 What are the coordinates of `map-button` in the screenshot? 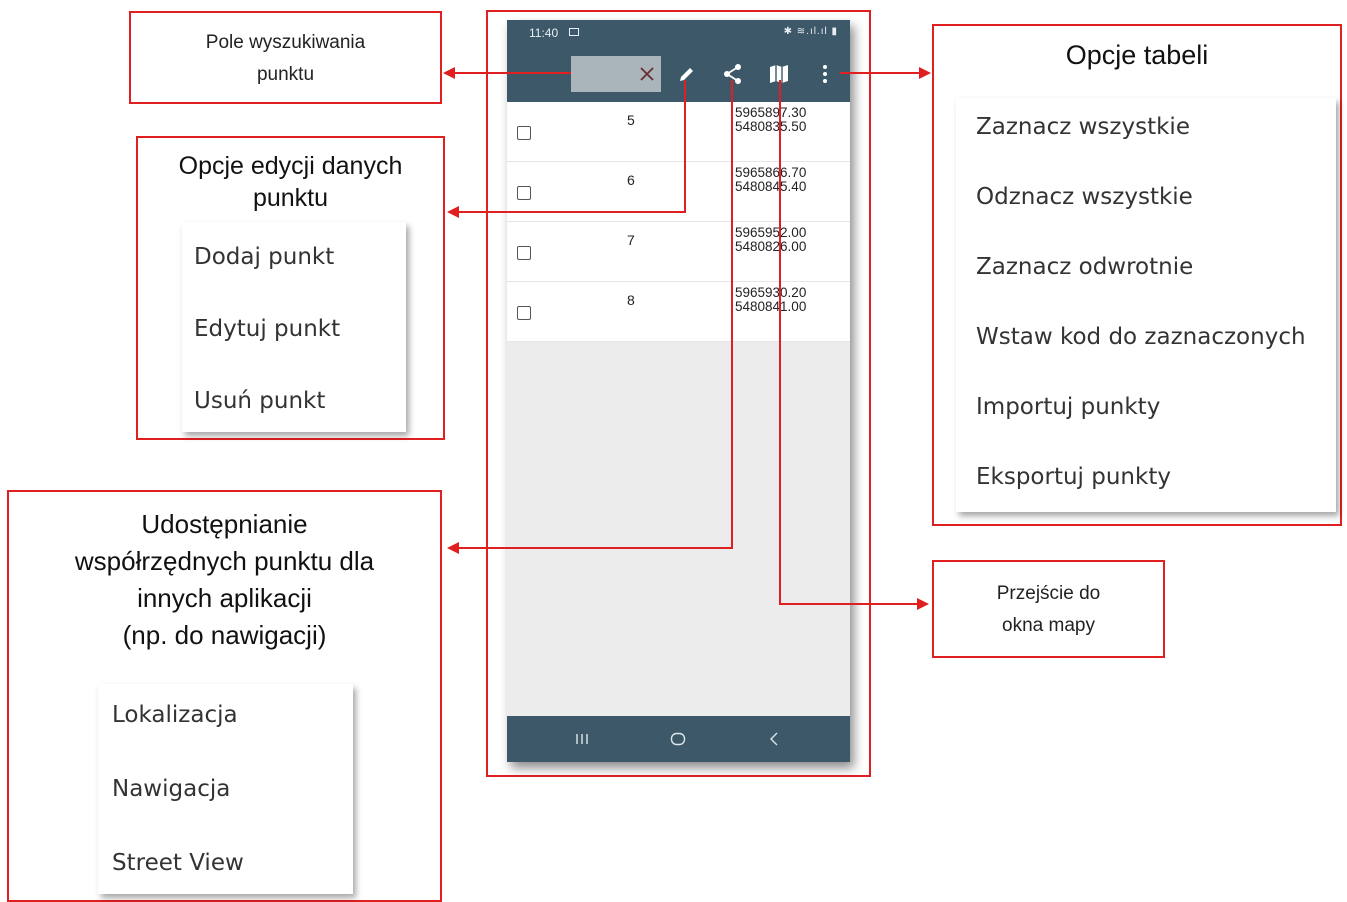 It's located at (779, 74).